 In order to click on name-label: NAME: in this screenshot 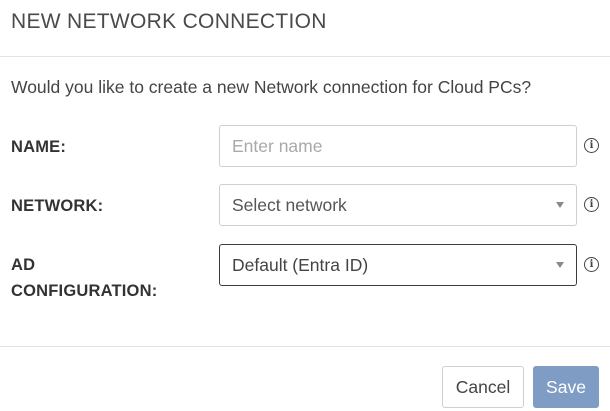, I will do `click(39, 147)`.